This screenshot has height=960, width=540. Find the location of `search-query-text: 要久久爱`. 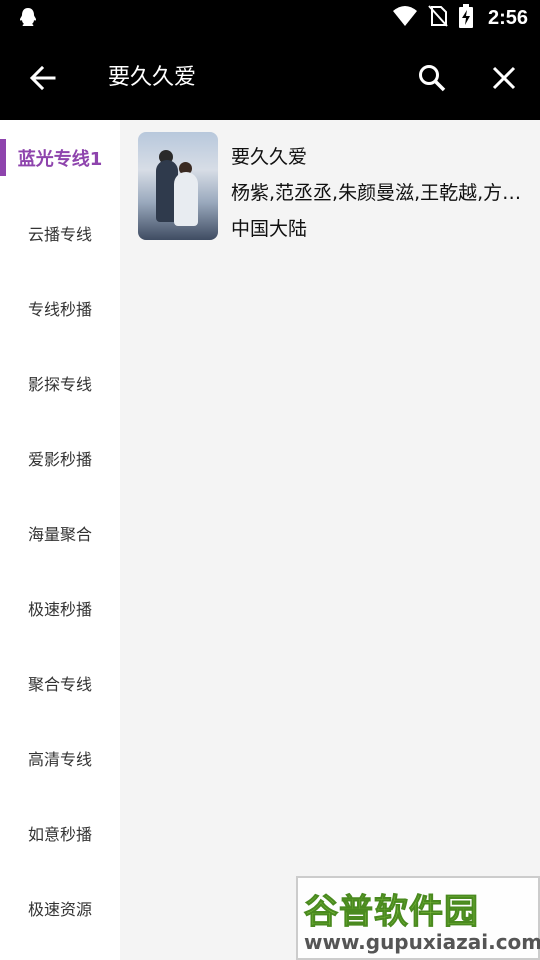

search-query-text: 要久久爱 is located at coordinates (152, 77).